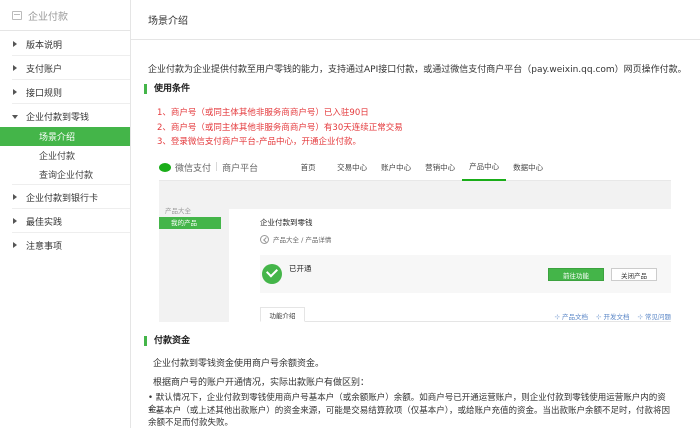 Image resolution: width=700 pixels, height=428 pixels. Describe the element at coordinates (239, 364) in the screenshot. I see `funds-text-1: 企业付款到零钱资金使用商户号余额资金。` at that location.